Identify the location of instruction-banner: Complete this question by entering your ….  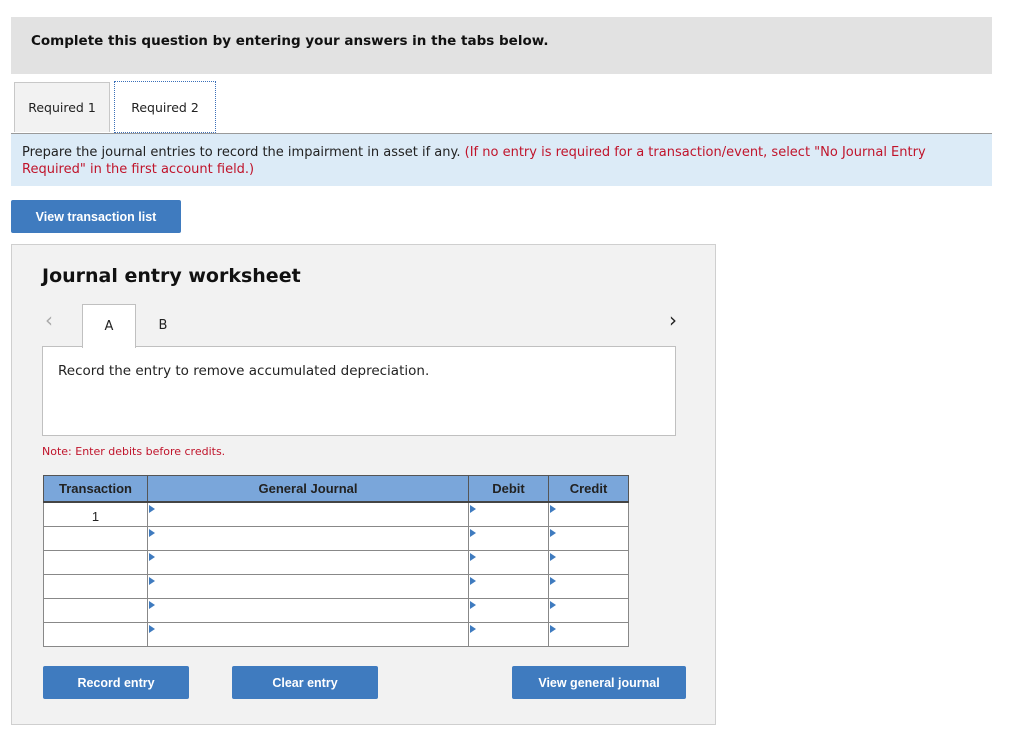
(501, 45).